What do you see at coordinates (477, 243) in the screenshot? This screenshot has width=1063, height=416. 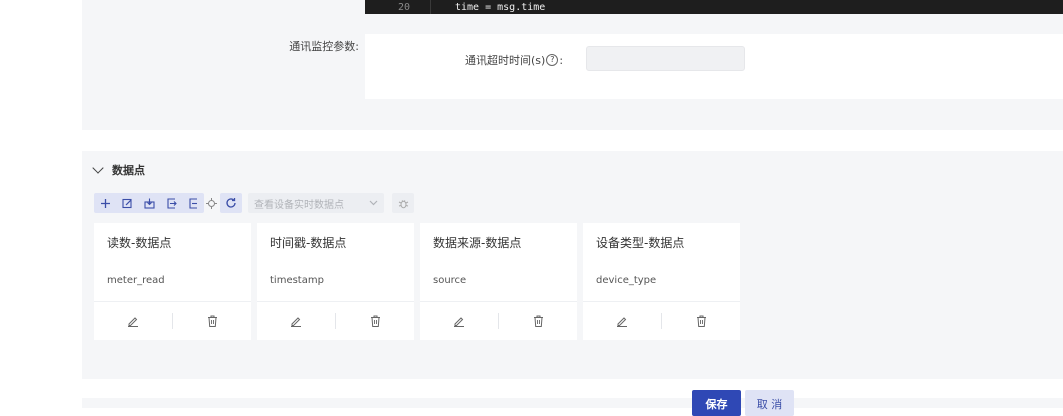 I see `card-title: 数据来源-数据点` at bounding box center [477, 243].